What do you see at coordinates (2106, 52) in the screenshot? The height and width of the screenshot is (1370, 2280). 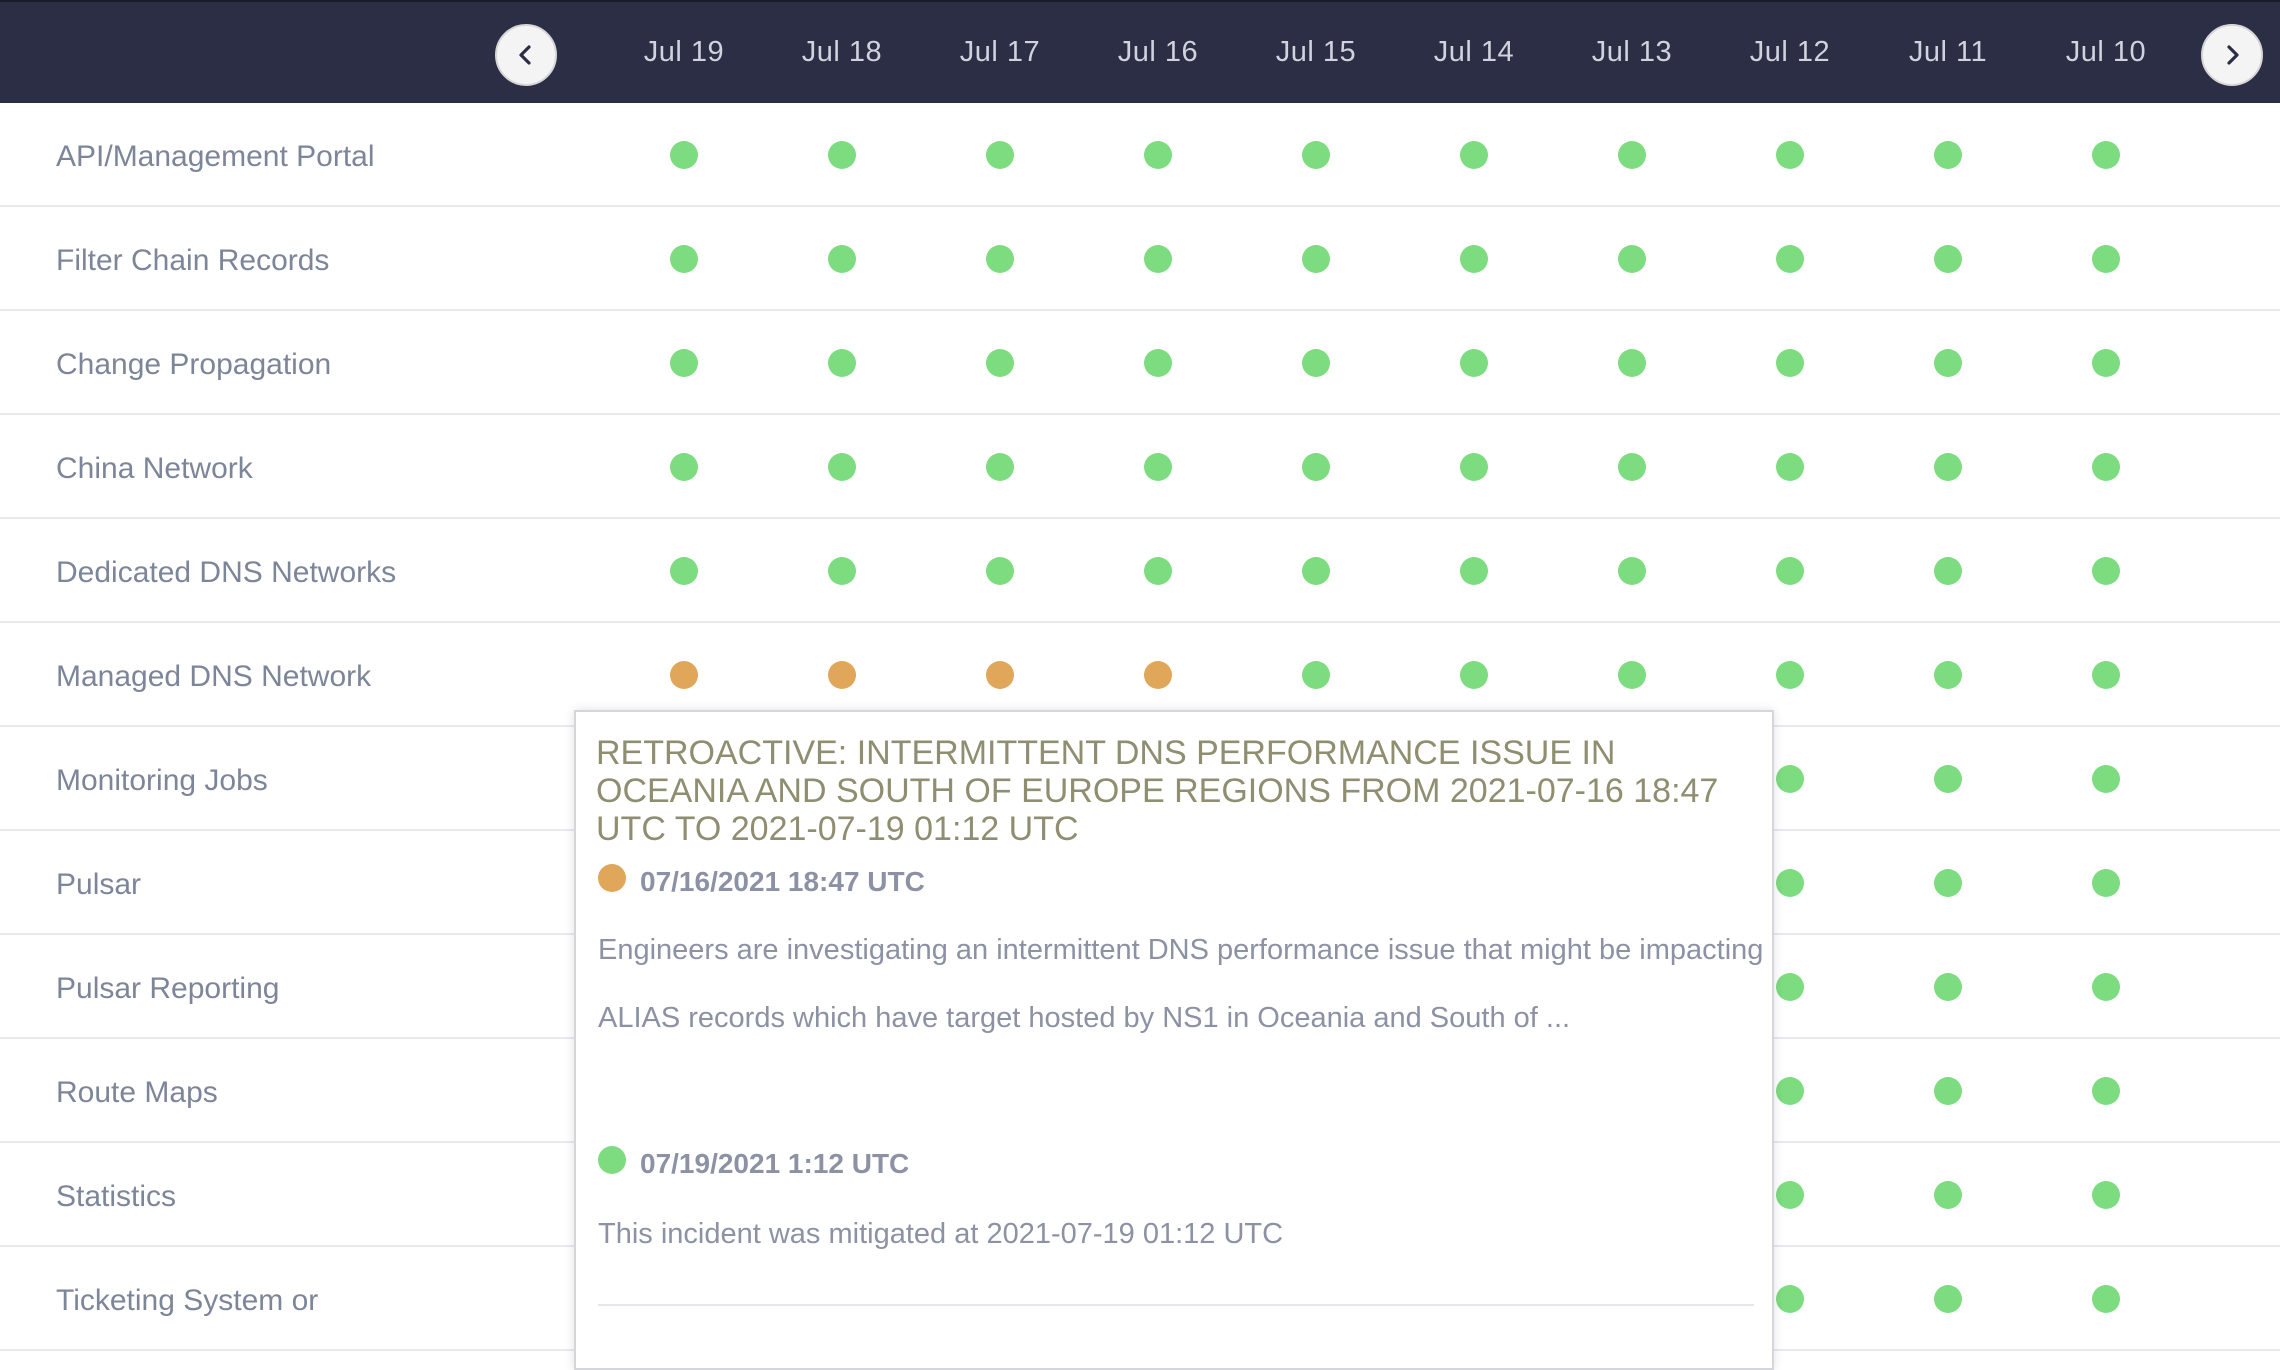 I see `date-column-header: Jul 10` at bounding box center [2106, 52].